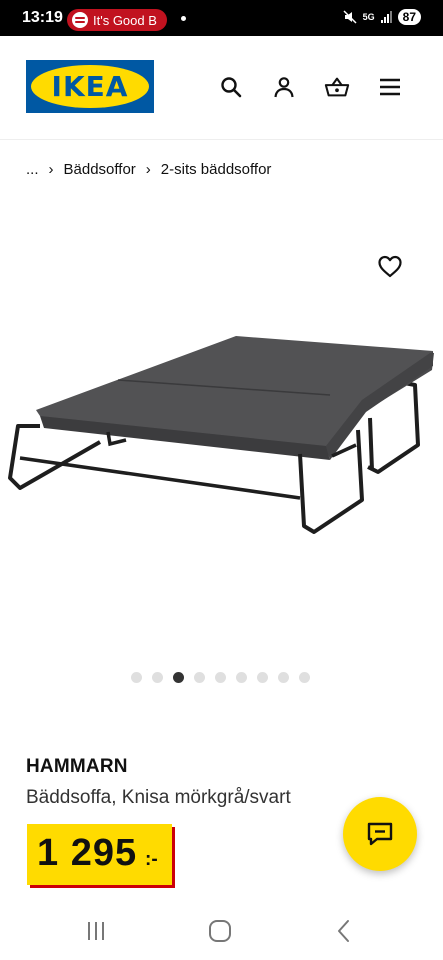 This screenshot has width=443, height=960. I want to click on navigation-bar, so click(221, 930).